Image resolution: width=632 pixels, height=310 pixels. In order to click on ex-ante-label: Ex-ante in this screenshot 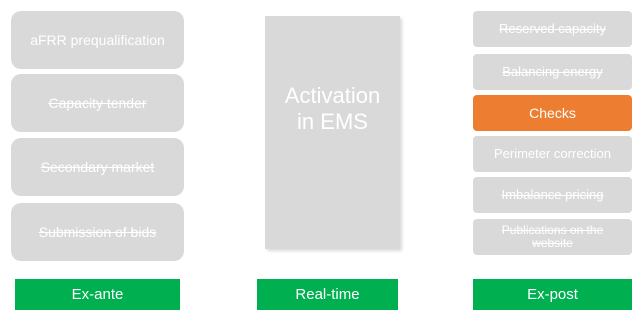, I will do `click(97, 294)`.